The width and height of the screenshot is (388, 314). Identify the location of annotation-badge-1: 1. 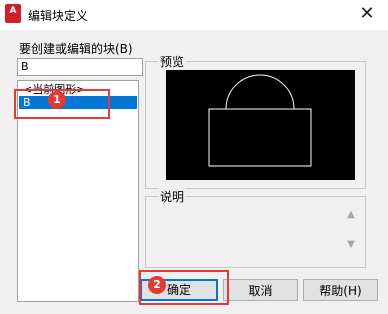
(57, 100).